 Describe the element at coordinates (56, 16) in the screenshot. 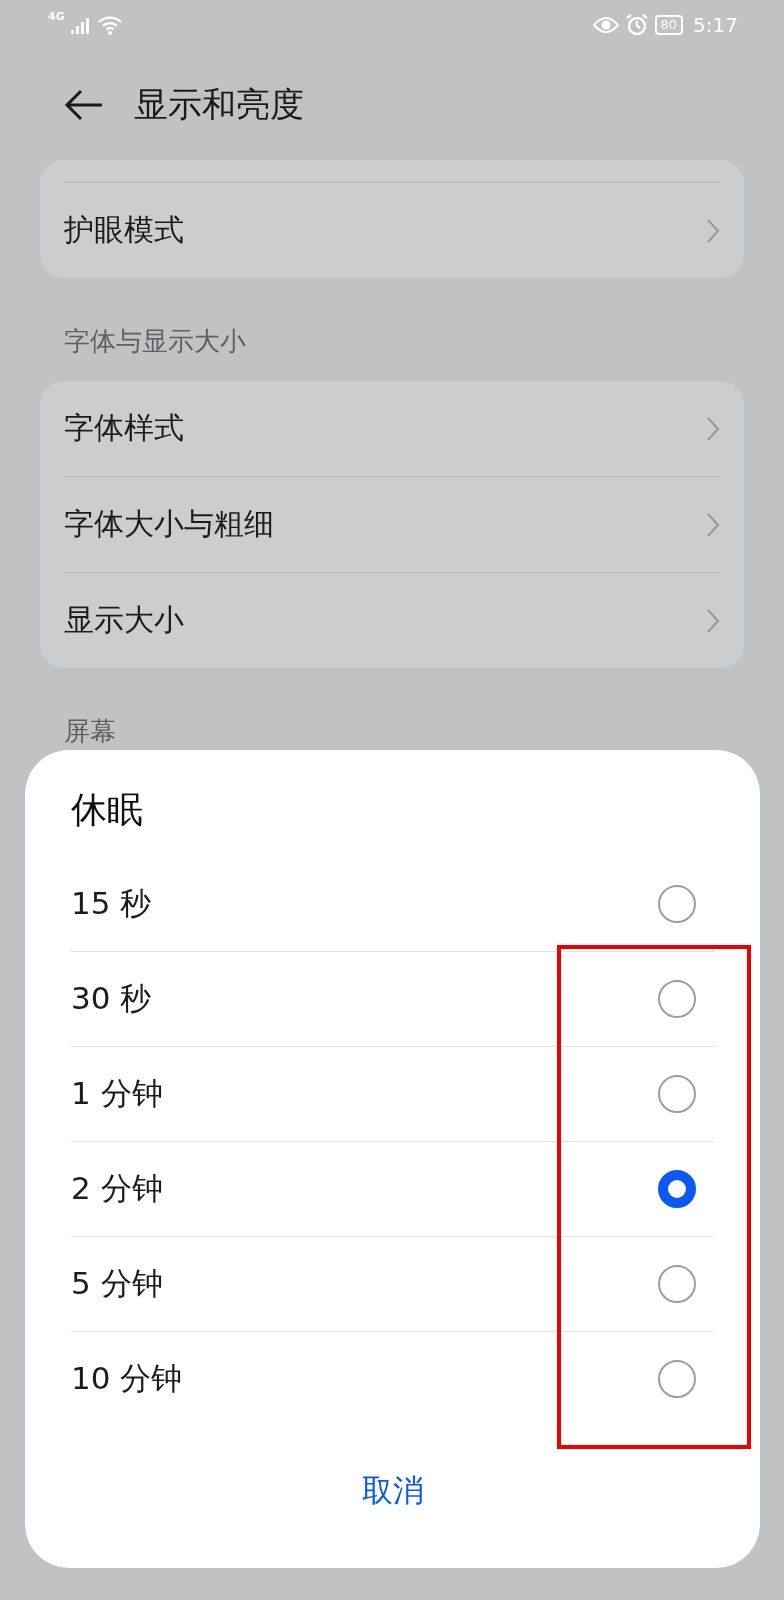

I see `network-type: 4G` at that location.